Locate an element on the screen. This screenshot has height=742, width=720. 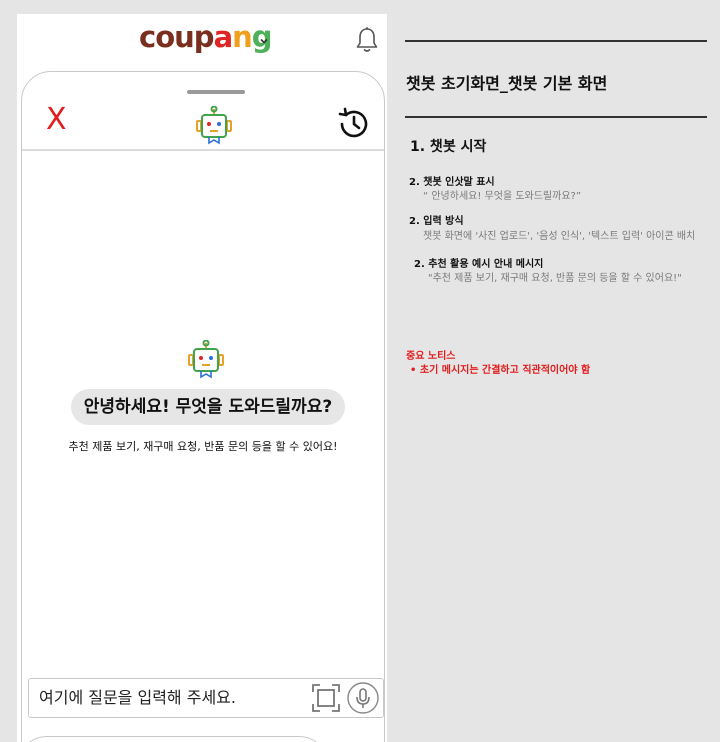
spec-item-detail: “ 안녕하세요! 무엇을 도와드릴까요?” is located at coordinates (502, 196).